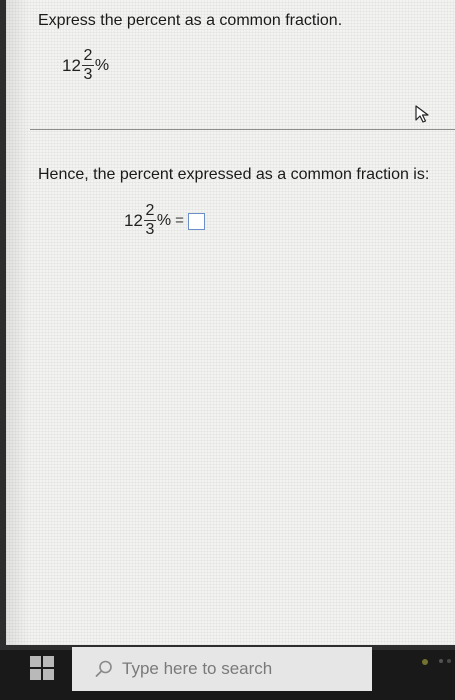  I want to click on question-mixed-number: 12 2 3 %, so click(85, 65).